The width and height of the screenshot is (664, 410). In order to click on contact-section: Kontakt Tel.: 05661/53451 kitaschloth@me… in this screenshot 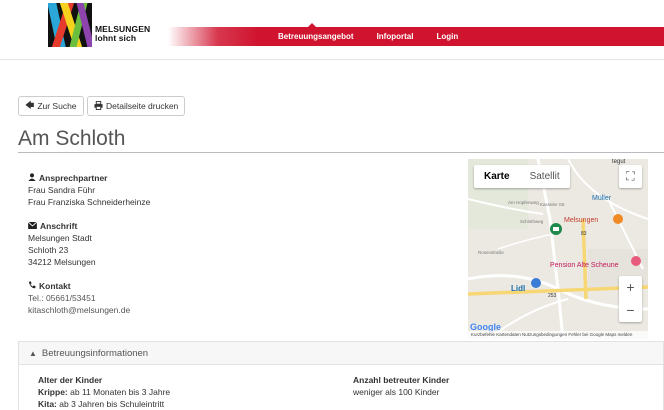, I will do `click(79, 298)`.